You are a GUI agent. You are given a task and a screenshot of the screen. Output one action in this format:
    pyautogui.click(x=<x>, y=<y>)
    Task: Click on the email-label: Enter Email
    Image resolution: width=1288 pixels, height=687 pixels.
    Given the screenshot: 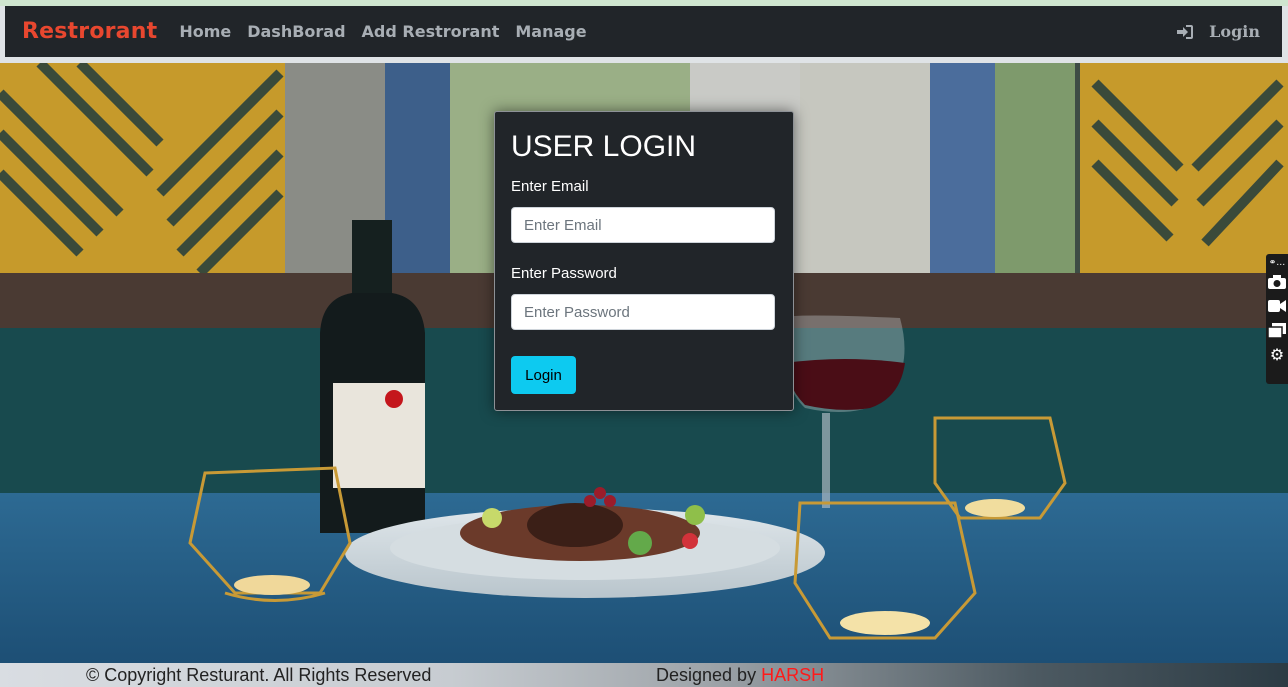 What is the action you would take?
    pyautogui.click(x=550, y=186)
    